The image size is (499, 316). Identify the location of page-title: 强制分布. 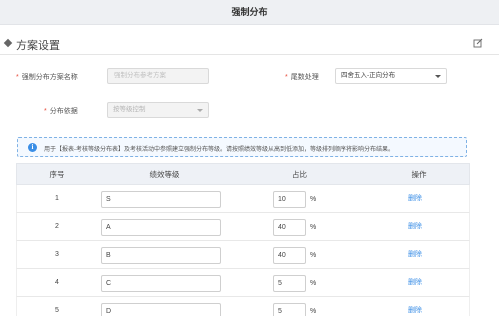
(249, 12).